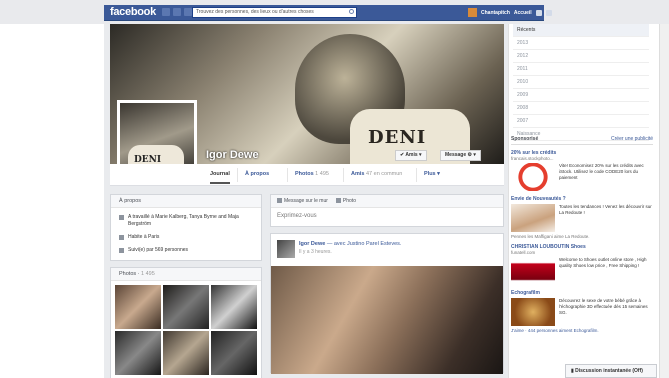 This screenshot has height=378, width=669. Describe the element at coordinates (350, 252) in the screenshot. I see `post-time: Il y a 3 heures.` at that location.